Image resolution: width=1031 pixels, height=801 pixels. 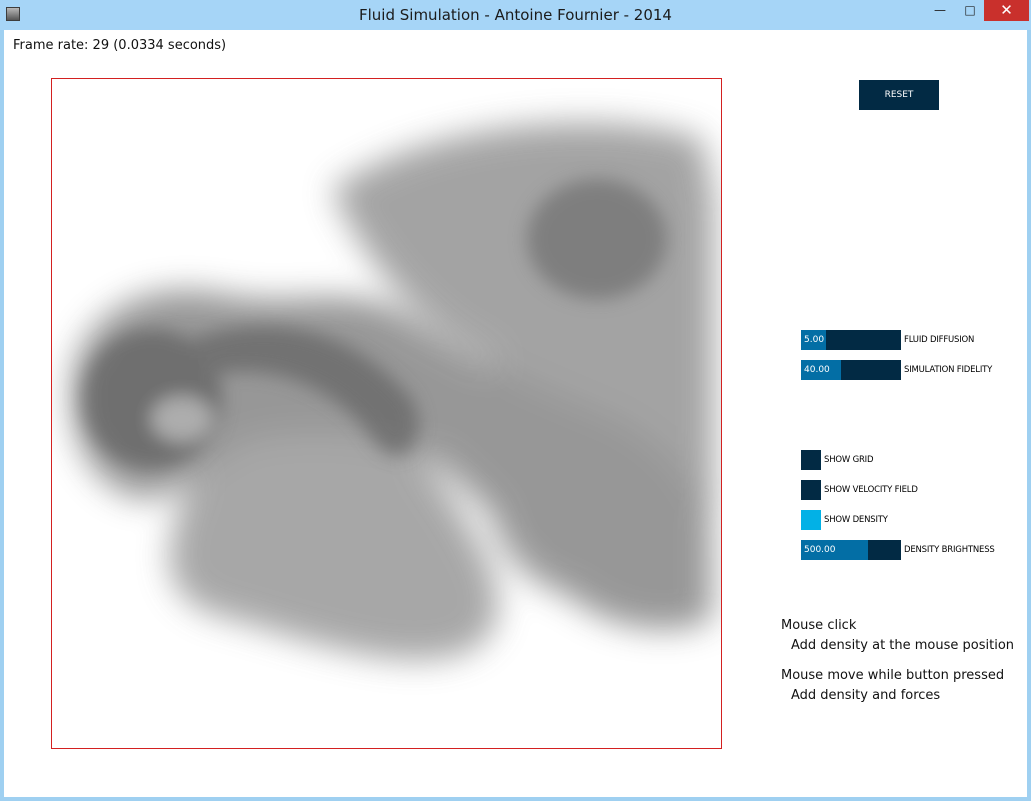 What do you see at coordinates (899, 95) in the screenshot?
I see `reset-button: RESET` at bounding box center [899, 95].